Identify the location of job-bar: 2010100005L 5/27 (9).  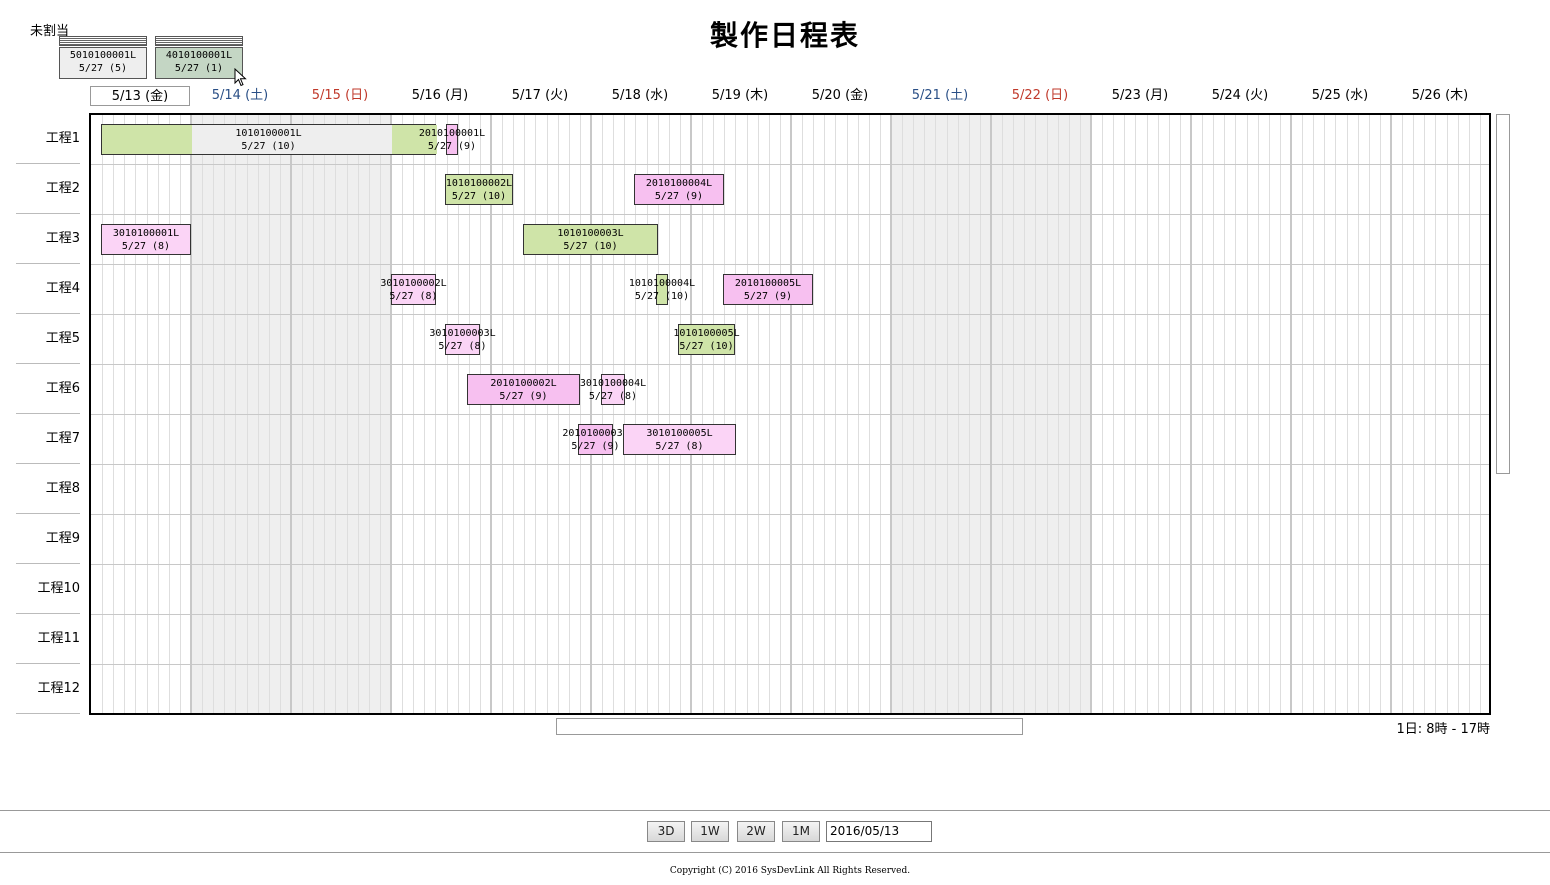
(768, 289).